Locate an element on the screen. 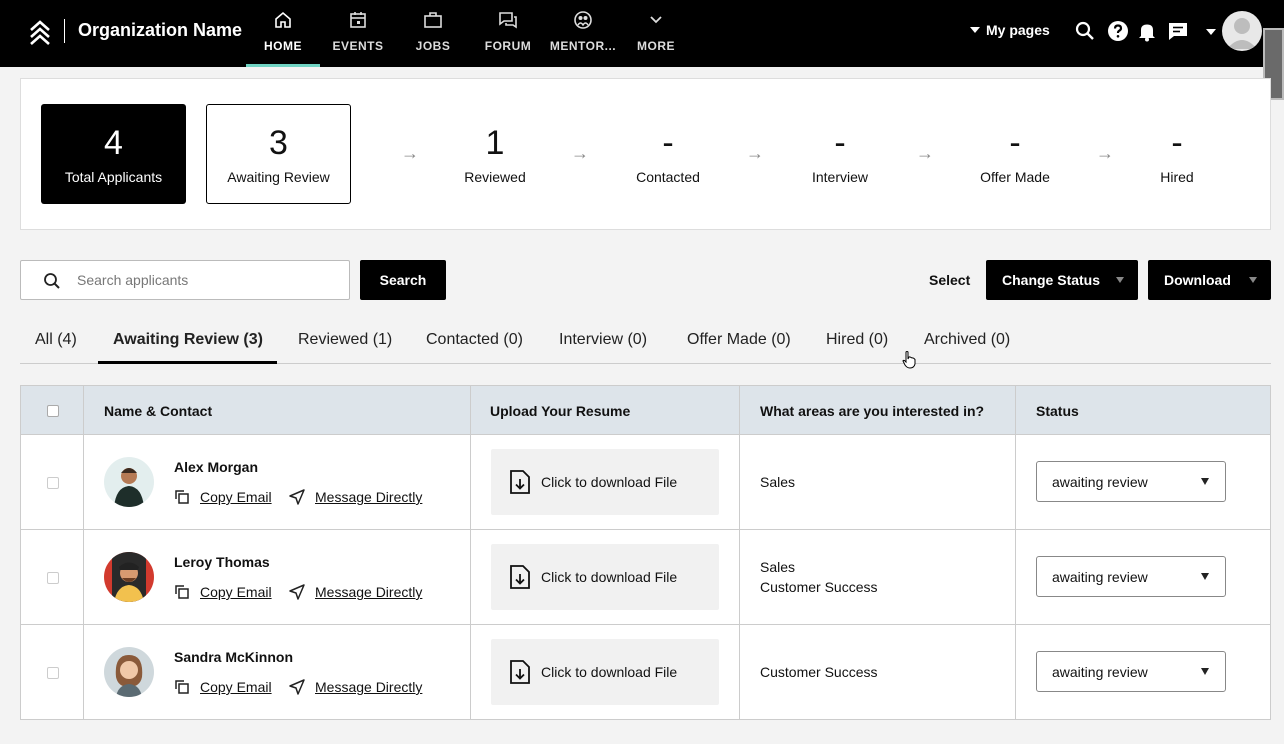  stat-reviewed: 1 Reviewed is located at coordinates (495, 154).